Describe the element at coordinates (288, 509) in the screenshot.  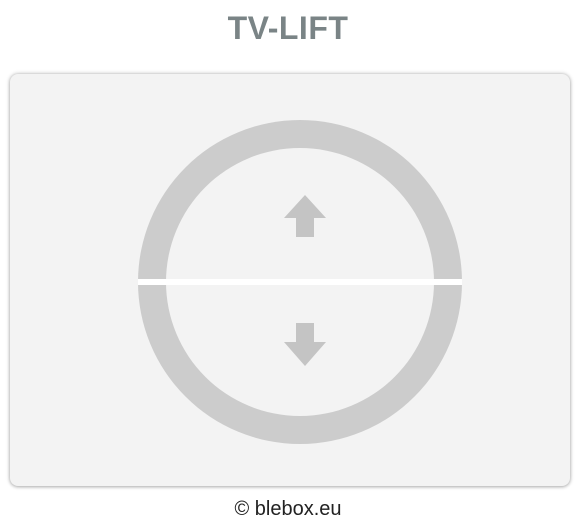
I see `copyright-footer: © blebox.eu` at that location.